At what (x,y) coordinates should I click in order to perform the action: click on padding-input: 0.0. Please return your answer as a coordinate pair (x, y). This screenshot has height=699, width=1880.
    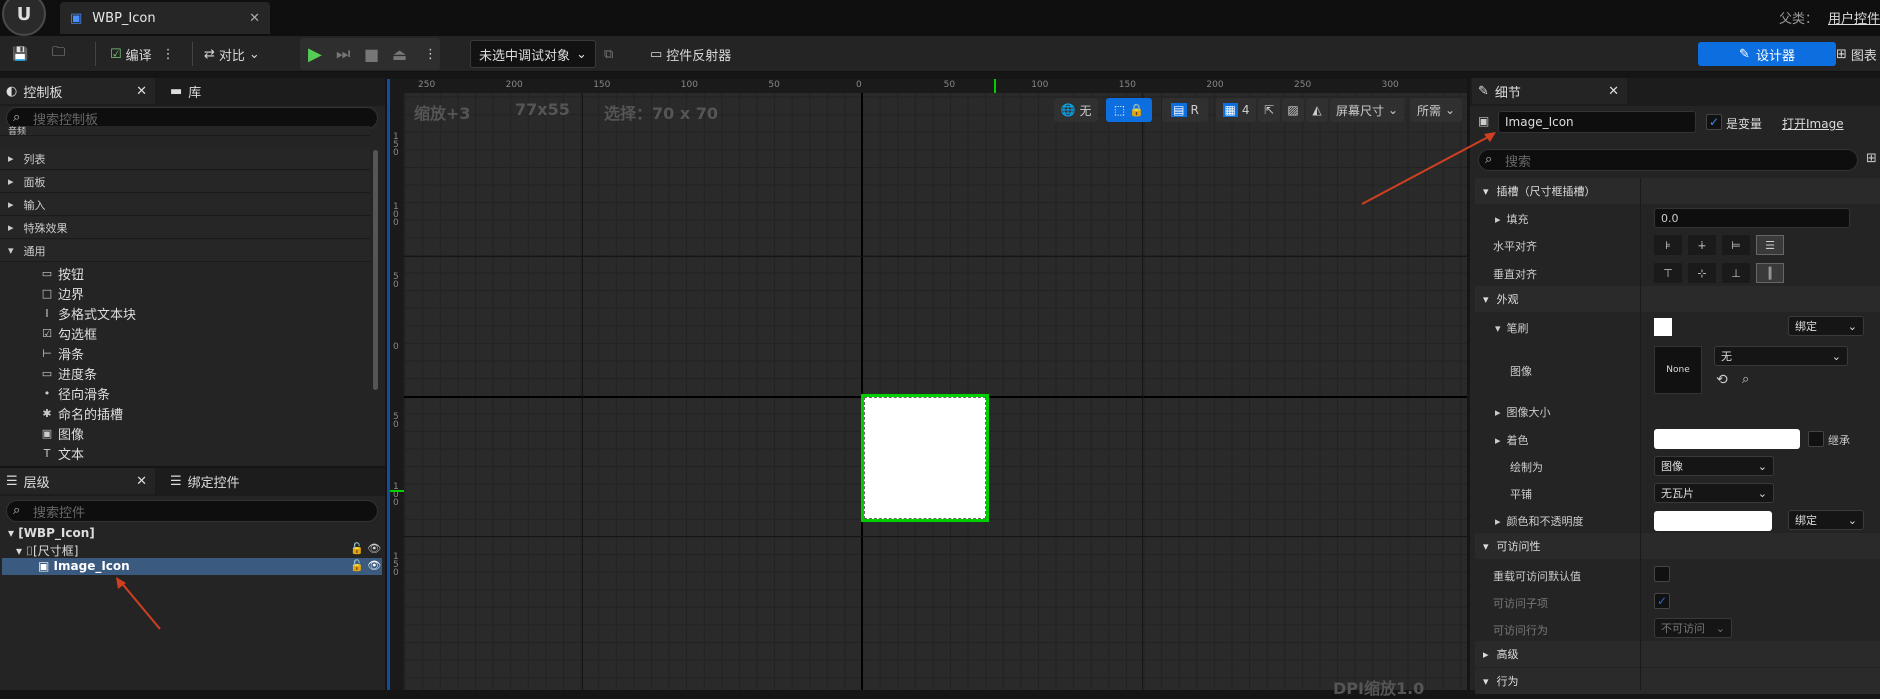
    Looking at the image, I should click on (1752, 218).